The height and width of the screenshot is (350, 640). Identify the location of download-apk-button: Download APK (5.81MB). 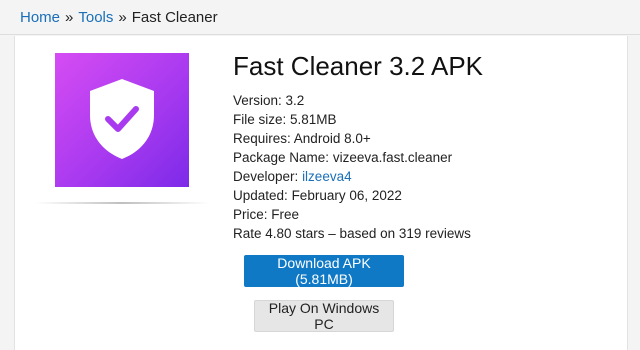
(324, 271).